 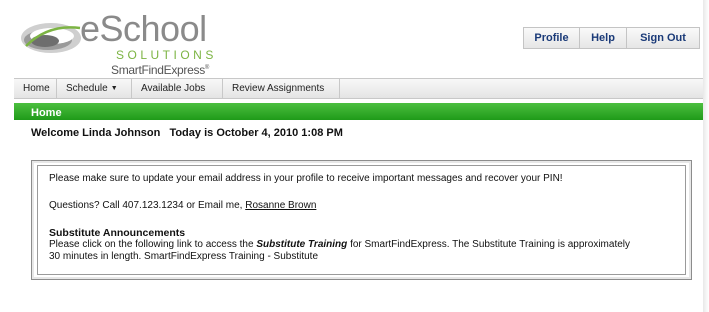 What do you see at coordinates (603, 38) in the screenshot?
I see `help-button: Help` at bounding box center [603, 38].